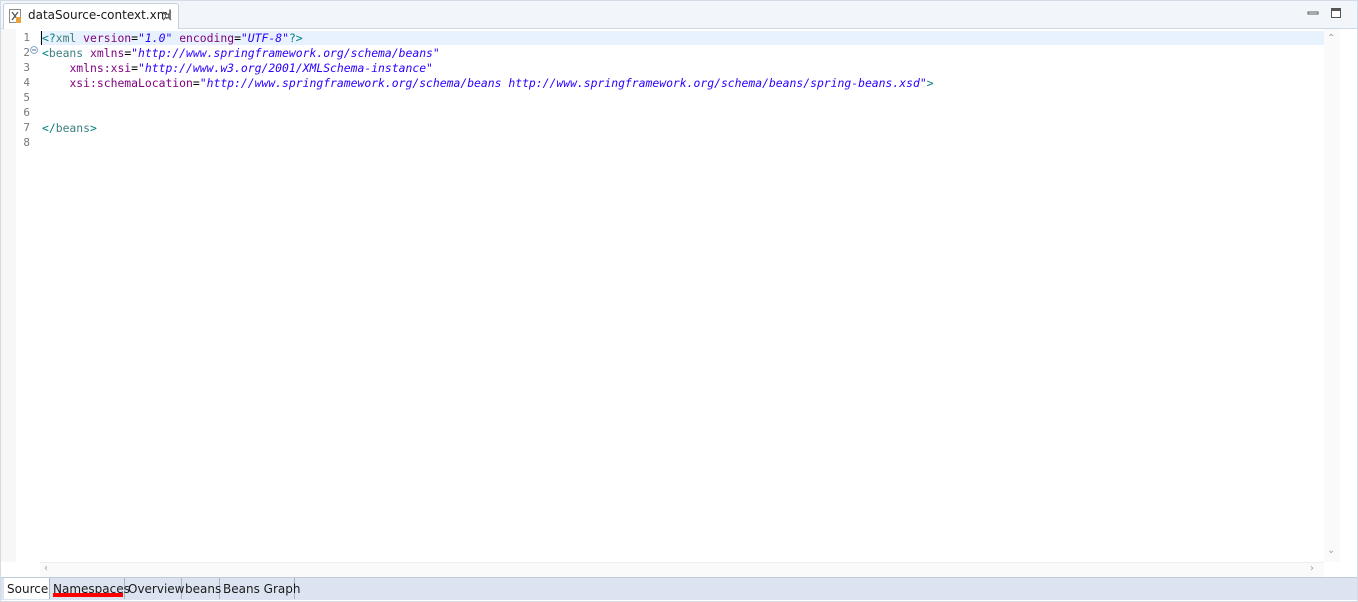 Image resolution: width=1358 pixels, height=602 pixels. I want to click on code-token: xmlns, so click(107, 53).